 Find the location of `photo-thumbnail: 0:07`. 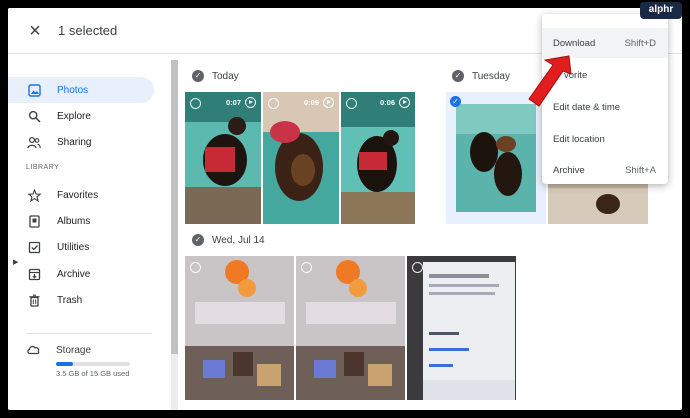

photo-thumbnail: 0:07 is located at coordinates (223, 158).